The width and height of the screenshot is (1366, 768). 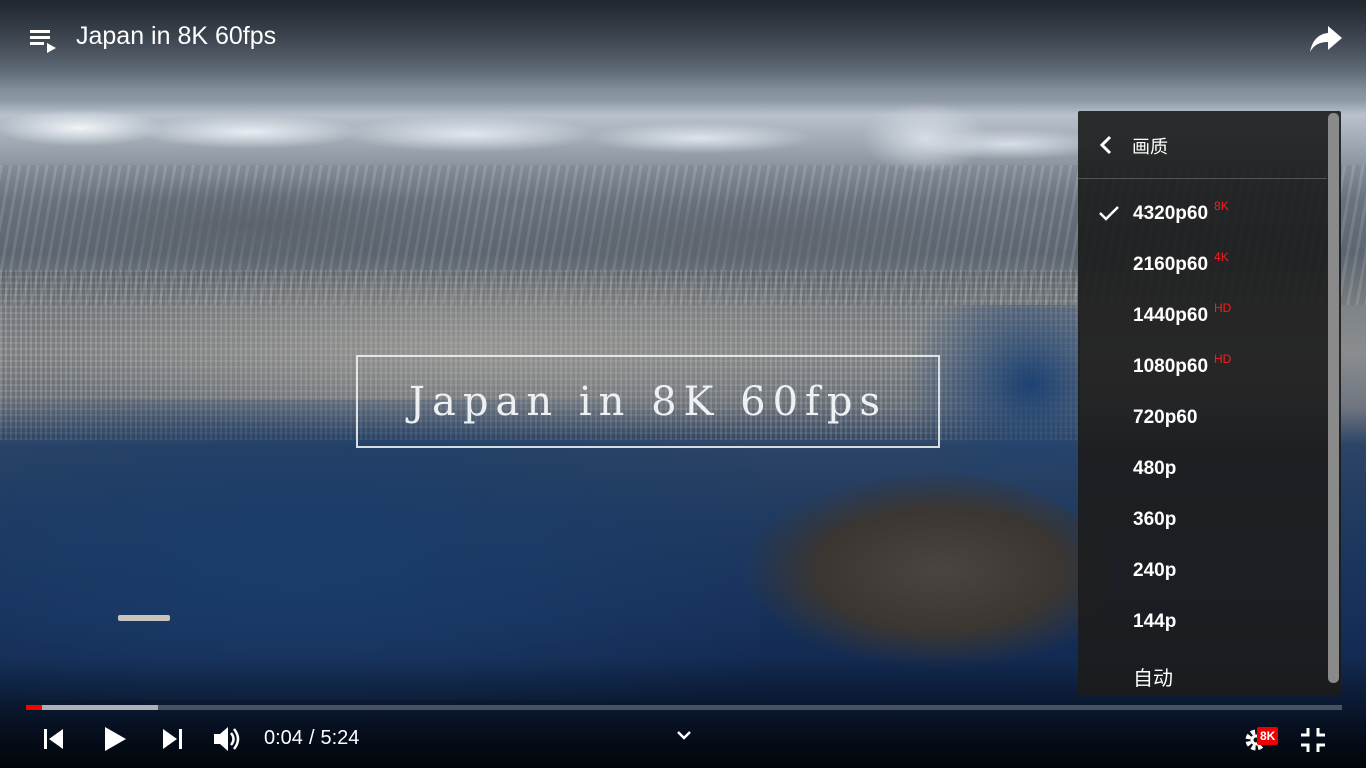 What do you see at coordinates (1333, 398) in the screenshot?
I see `menu-scrollbar-thumb` at bounding box center [1333, 398].